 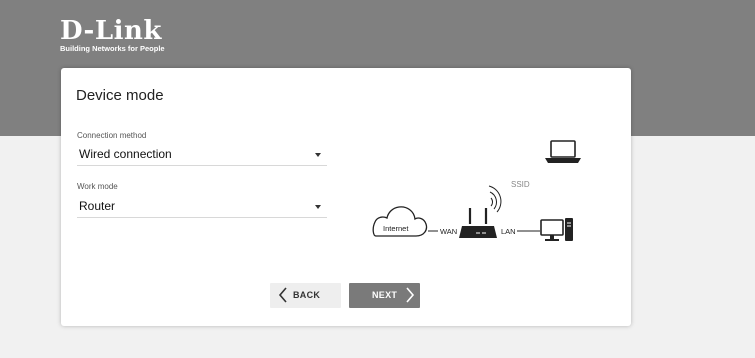 I want to click on next-button-label: NEXT, so click(x=385, y=295).